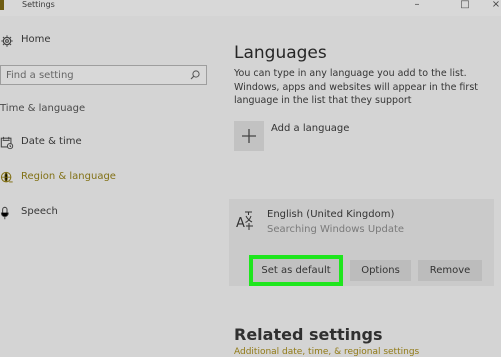 This screenshot has height=357, width=501. Describe the element at coordinates (195, 75) in the screenshot. I see `search-icon` at that location.